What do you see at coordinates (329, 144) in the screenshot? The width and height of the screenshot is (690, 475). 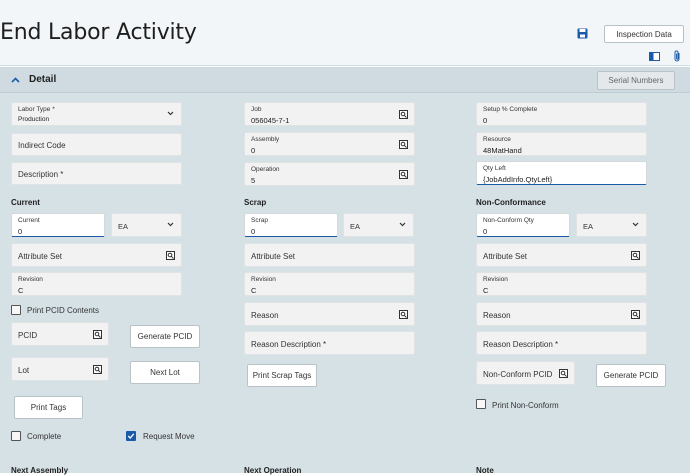 I see `assembly-field: Assembly 0` at bounding box center [329, 144].